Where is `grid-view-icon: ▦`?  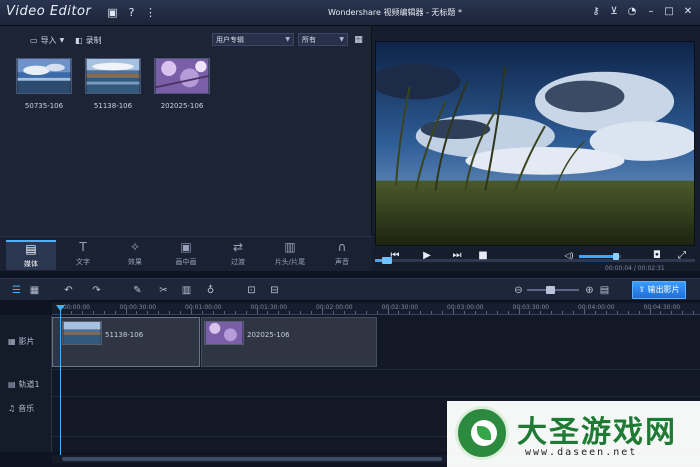
grid-view-icon: ▦ is located at coordinates (358, 40).